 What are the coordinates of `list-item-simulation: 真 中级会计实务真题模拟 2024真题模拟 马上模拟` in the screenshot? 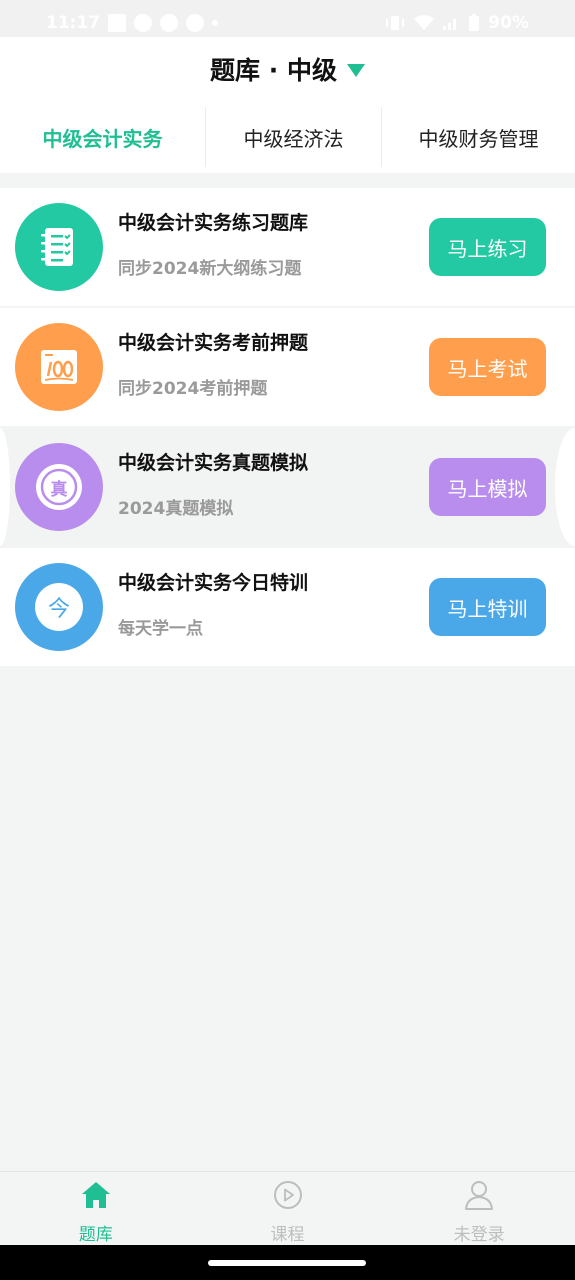 It's located at (287, 487).